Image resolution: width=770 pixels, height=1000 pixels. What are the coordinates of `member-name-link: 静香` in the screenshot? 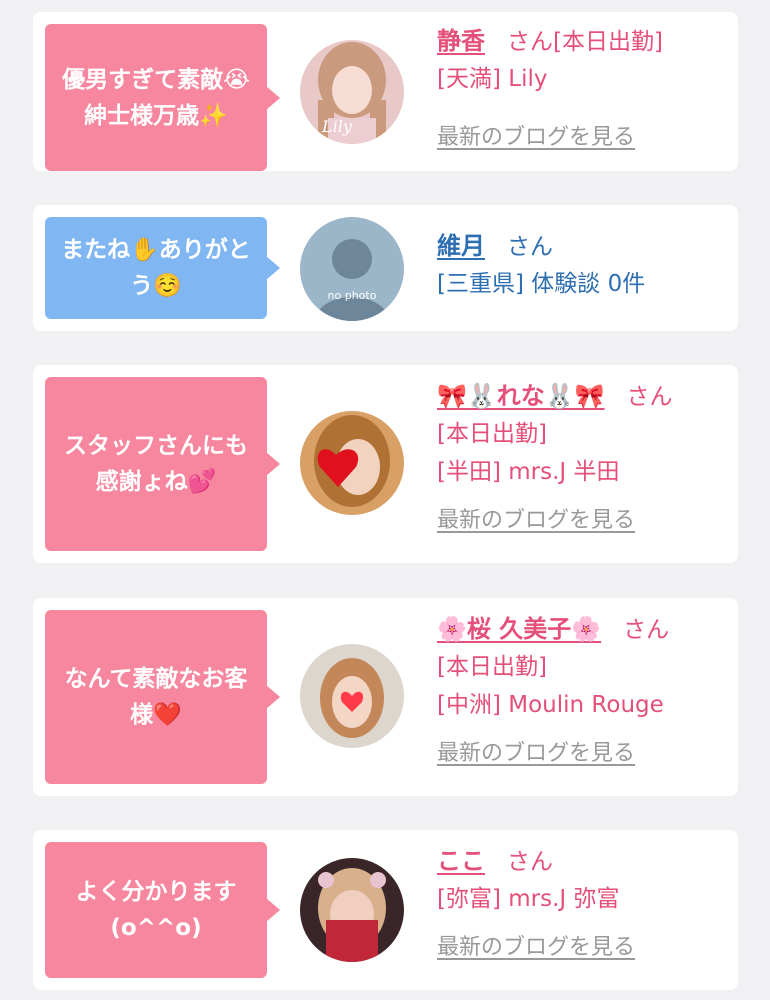 It's located at (461, 41).